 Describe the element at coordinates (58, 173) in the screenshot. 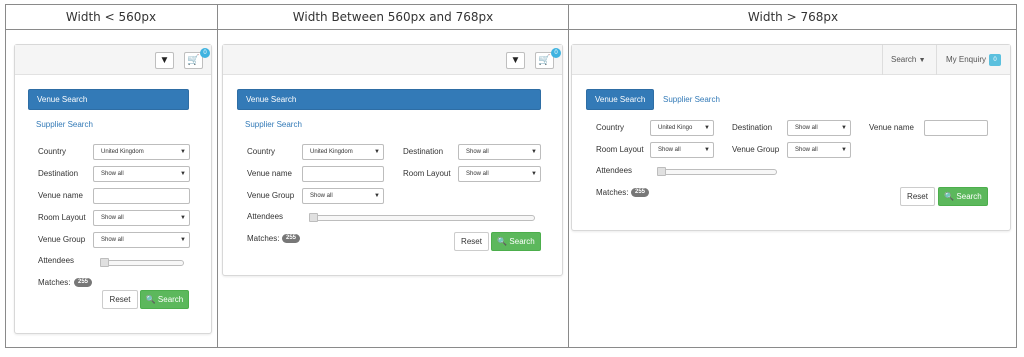

I see `destination-label: Destination` at that location.